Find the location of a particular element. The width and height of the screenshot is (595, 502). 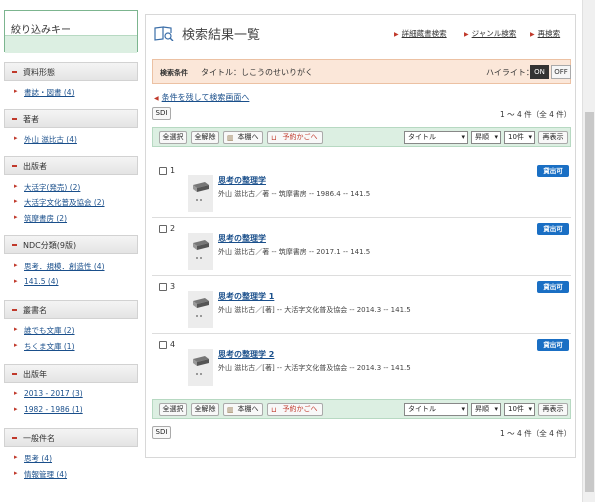

search-condition-box: 検索条件 タイトル：しこうのせいりがく ハイライト： ON OFF is located at coordinates (361, 71).